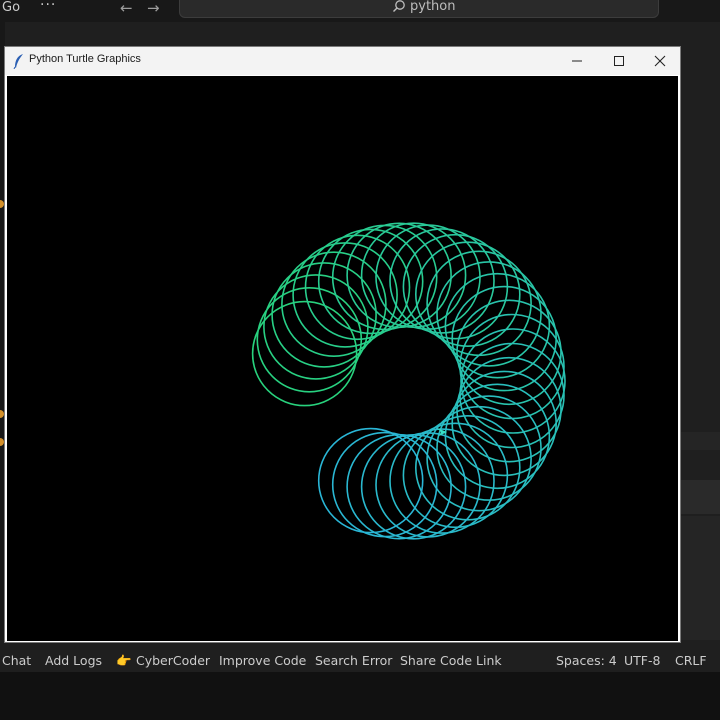 This screenshot has width=720, height=720. I want to click on close-icon, so click(660, 61).